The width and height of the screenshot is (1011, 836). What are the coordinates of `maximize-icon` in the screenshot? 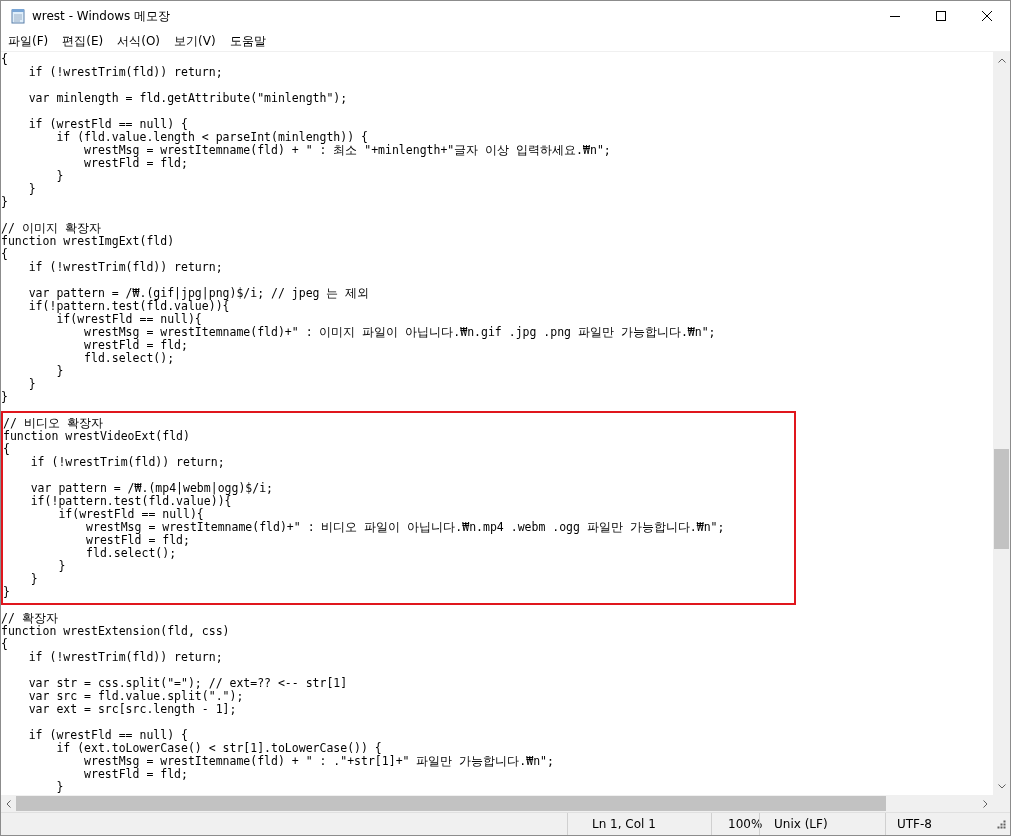 It's located at (941, 16).